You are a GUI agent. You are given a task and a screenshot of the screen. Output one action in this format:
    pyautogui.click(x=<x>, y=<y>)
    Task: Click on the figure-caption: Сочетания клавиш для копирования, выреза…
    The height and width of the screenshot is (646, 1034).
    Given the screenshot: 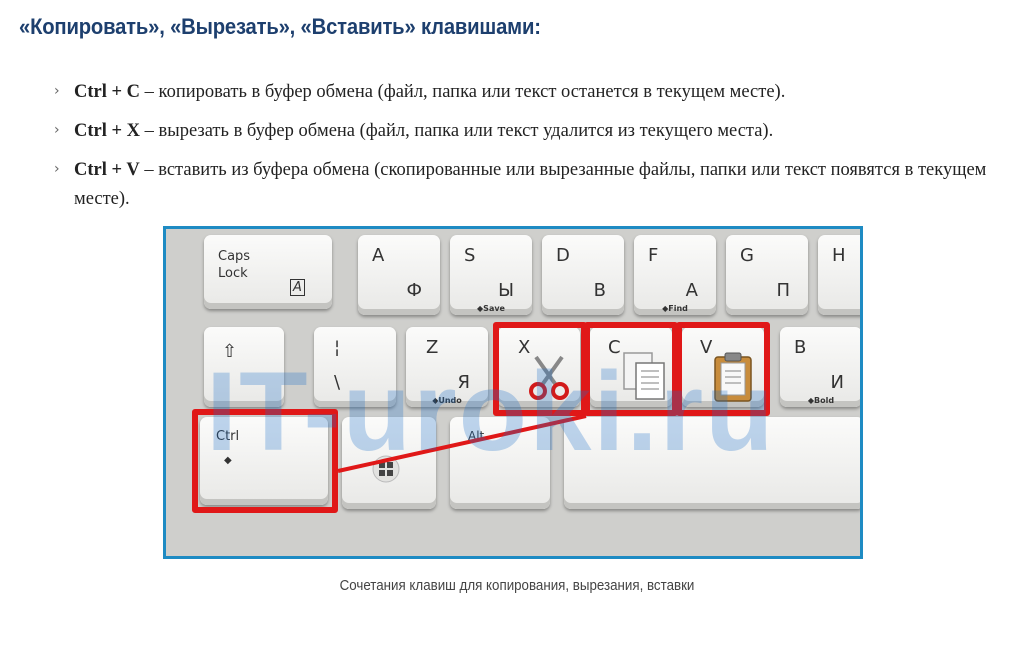 What is the action you would take?
    pyautogui.click(x=517, y=586)
    